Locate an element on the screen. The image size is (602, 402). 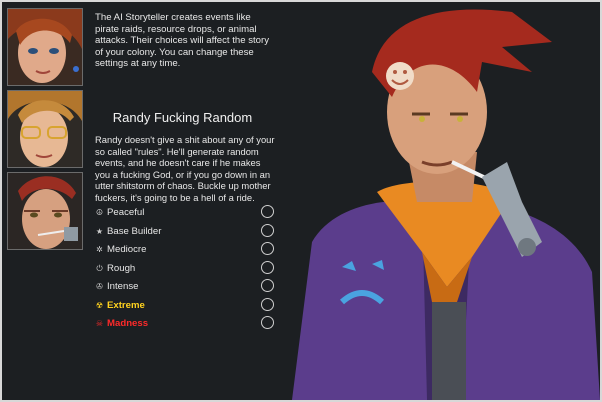
storyteller-portrait-phoebe is located at coordinates (45, 129).